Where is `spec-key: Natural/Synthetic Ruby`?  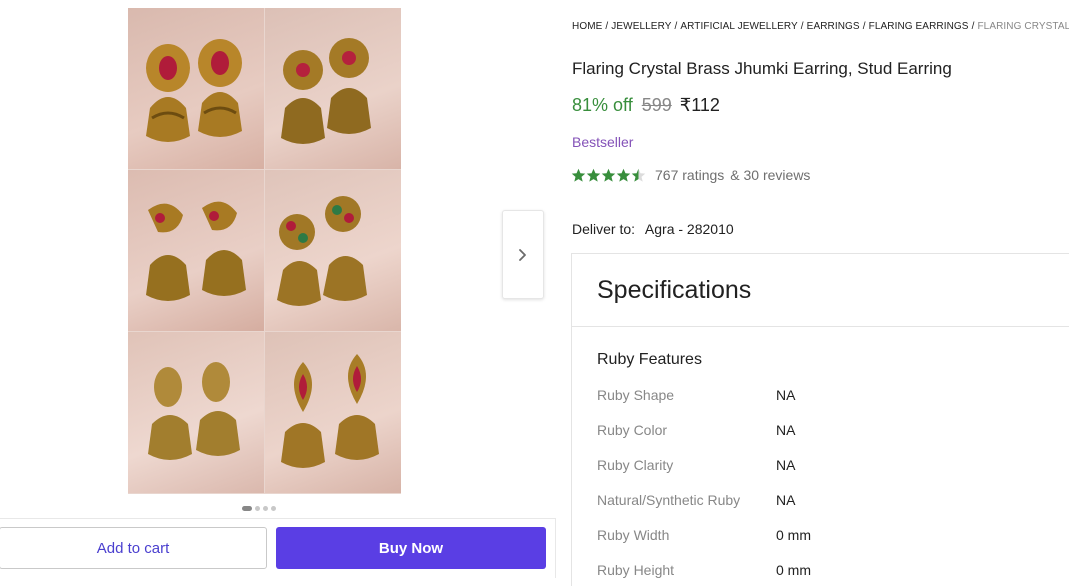
spec-key: Natural/Synthetic Ruby is located at coordinates (669, 500).